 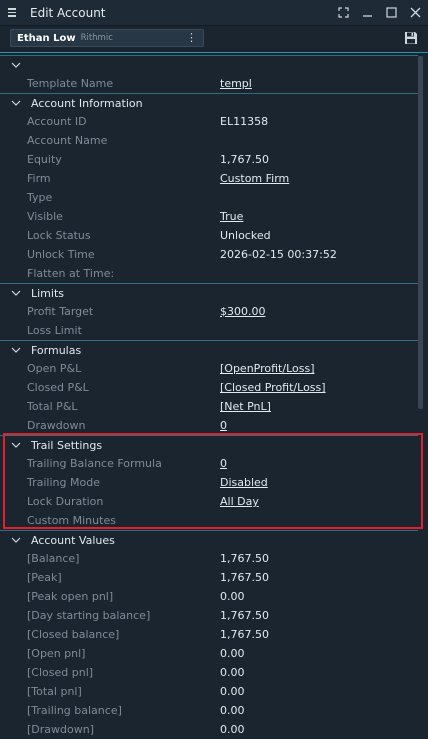 I want to click on property-label: [Peak open pnl], so click(x=70, y=596).